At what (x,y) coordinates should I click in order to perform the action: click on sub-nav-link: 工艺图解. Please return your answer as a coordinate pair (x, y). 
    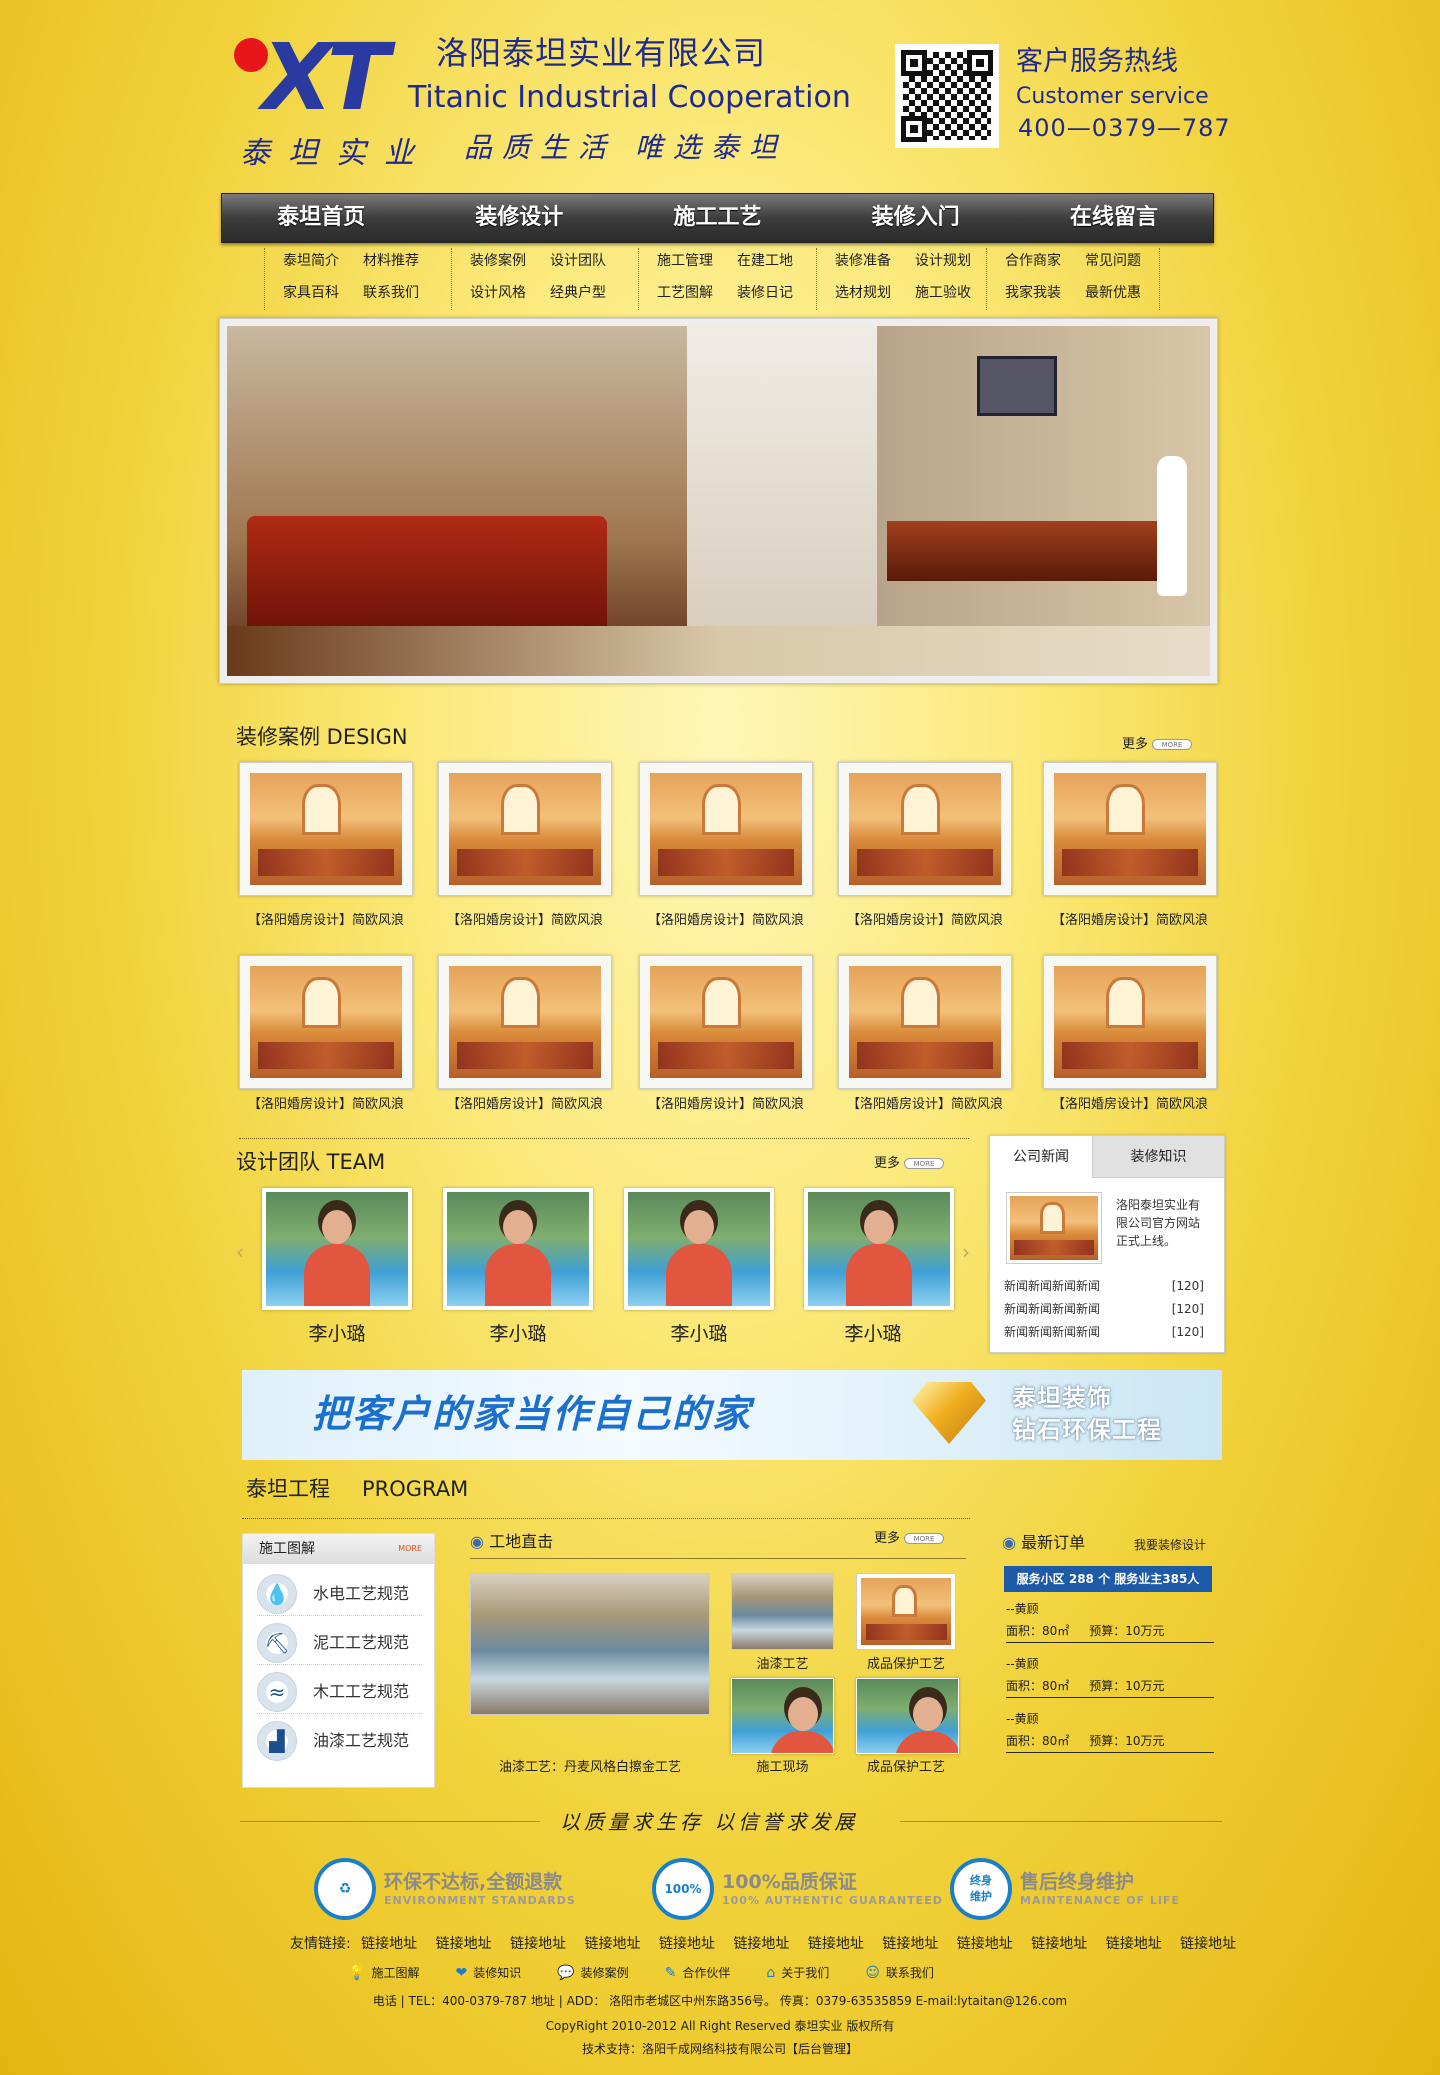
    Looking at the image, I should click on (685, 295).